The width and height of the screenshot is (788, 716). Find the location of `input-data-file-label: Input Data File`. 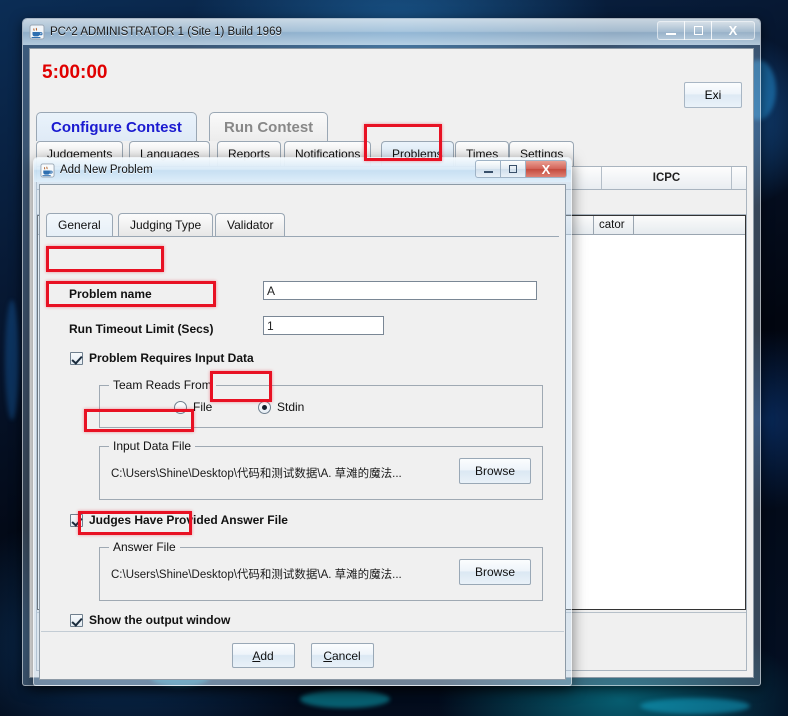

input-data-file-label: Input Data File is located at coordinates (152, 446).